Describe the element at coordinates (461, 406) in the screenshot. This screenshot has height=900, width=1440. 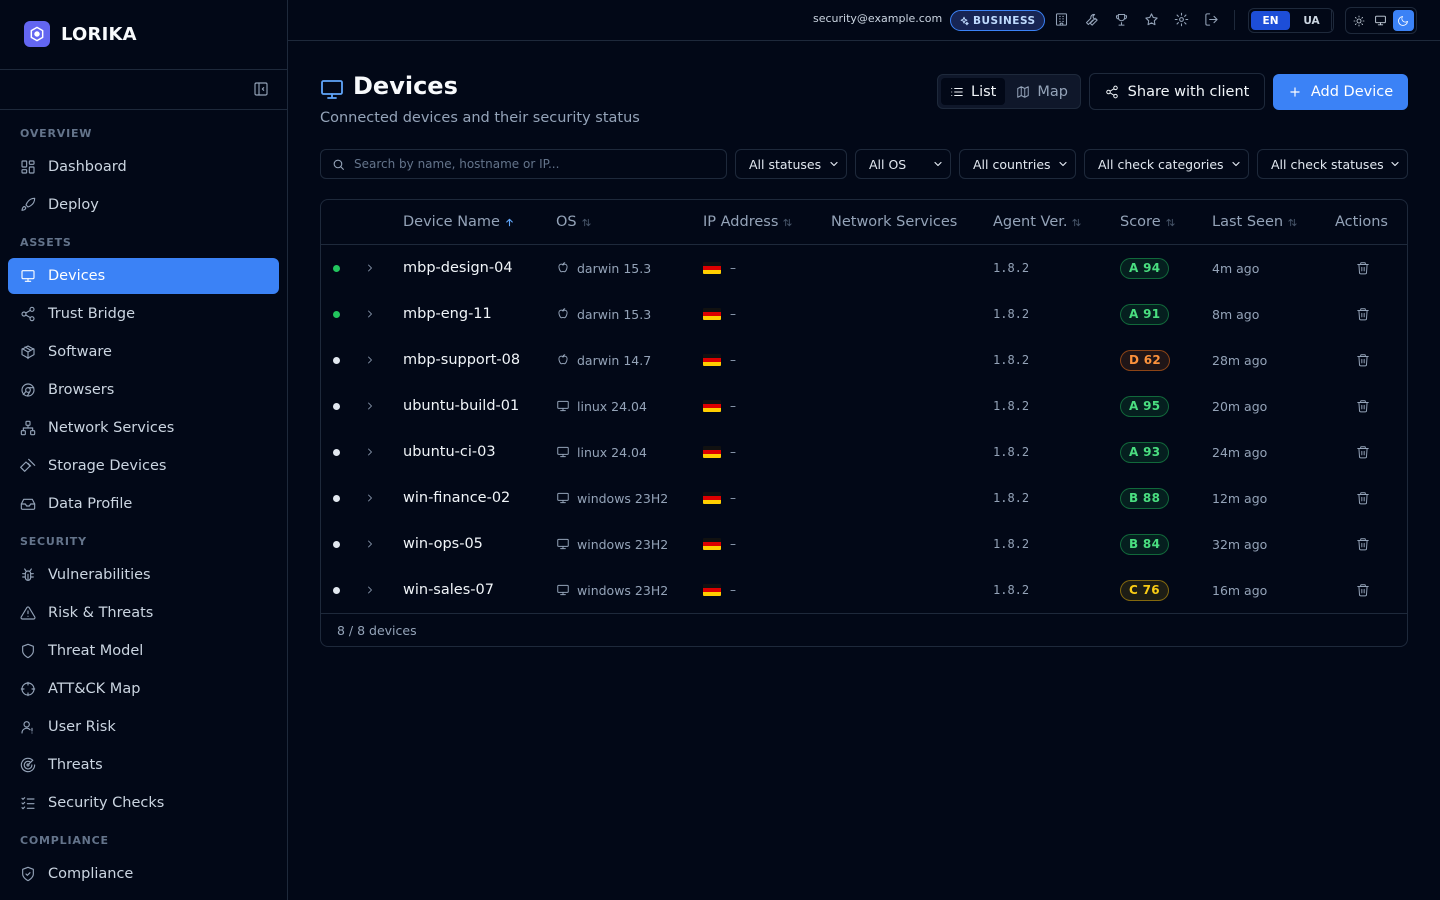
I see `device-name: ubuntu-build-01` at that location.